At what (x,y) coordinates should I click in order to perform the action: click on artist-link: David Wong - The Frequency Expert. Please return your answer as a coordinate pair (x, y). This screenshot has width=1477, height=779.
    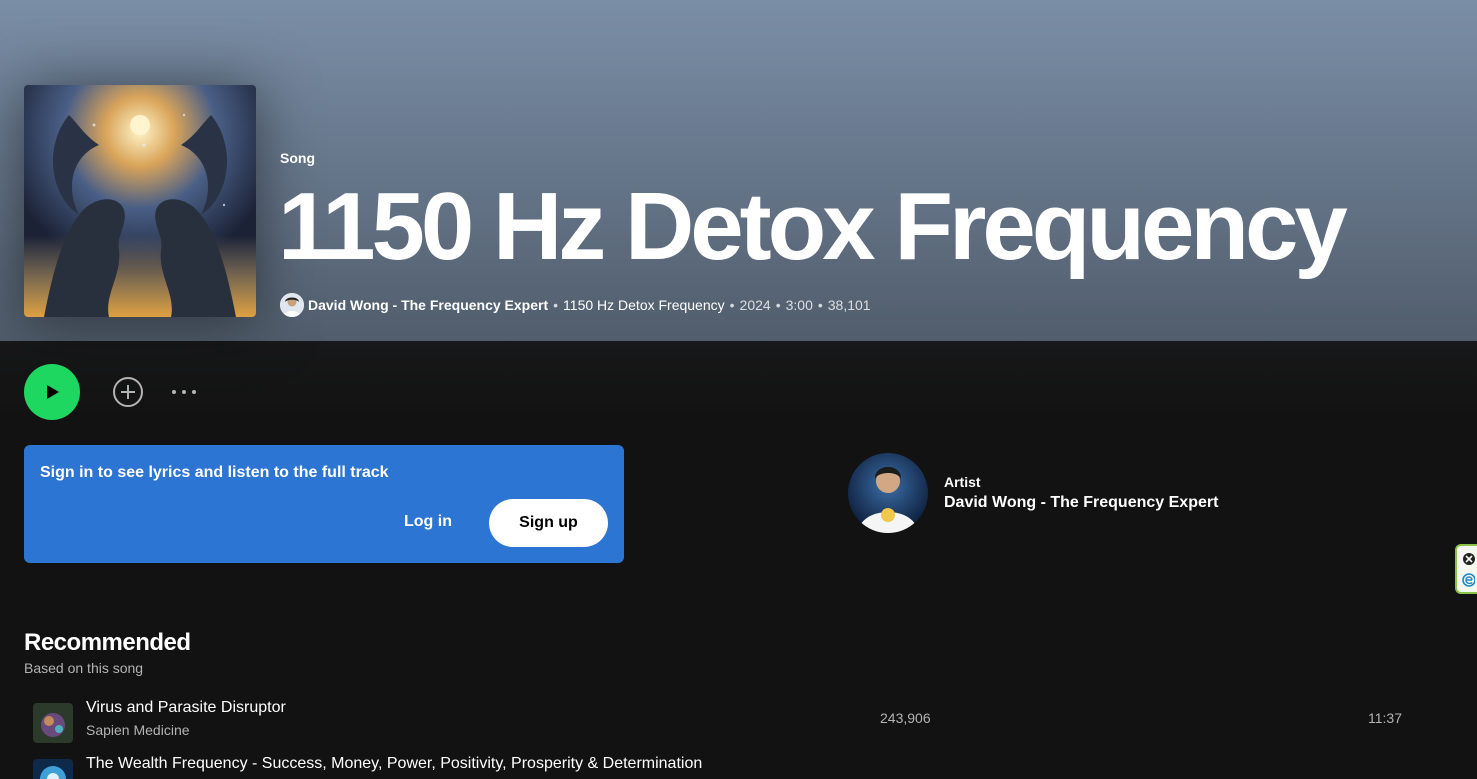
    Looking at the image, I should click on (428, 305).